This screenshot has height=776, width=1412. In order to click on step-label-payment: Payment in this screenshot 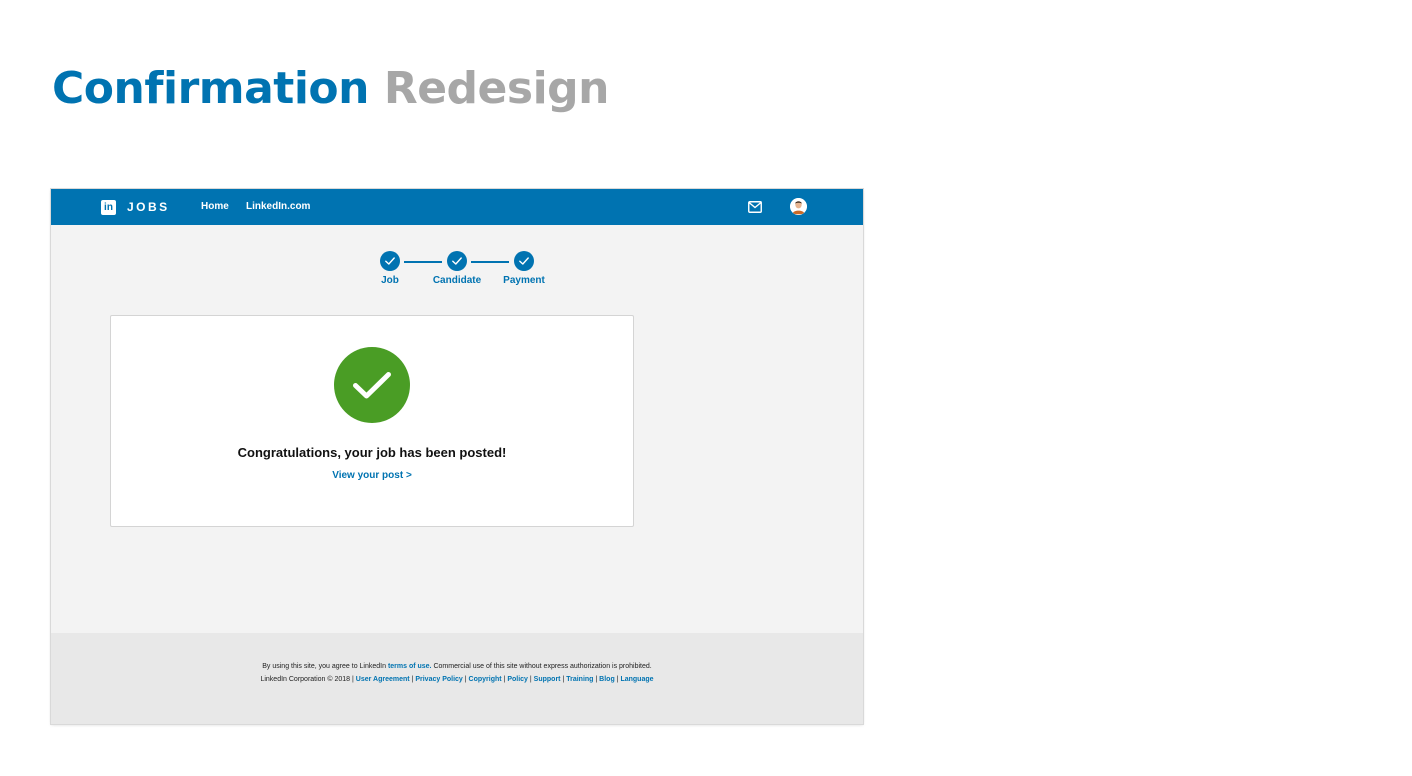, I will do `click(524, 280)`.